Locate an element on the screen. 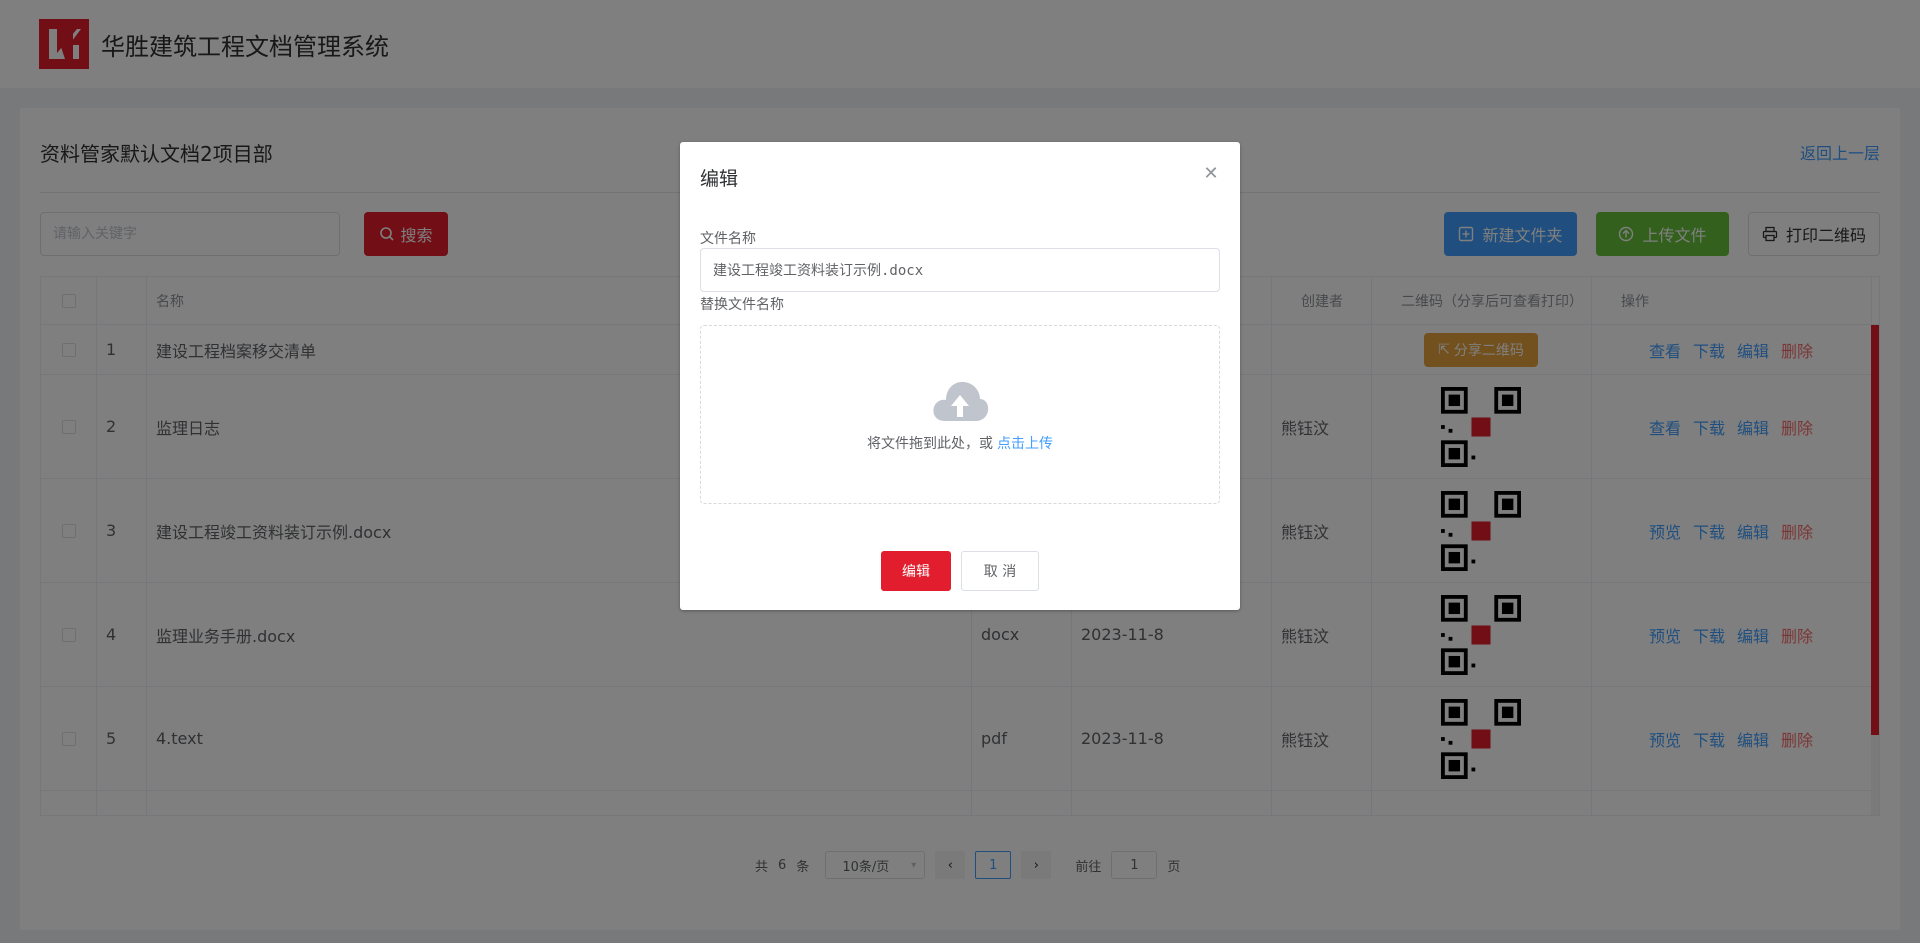  dialog-title: 编辑 is located at coordinates (719, 179).